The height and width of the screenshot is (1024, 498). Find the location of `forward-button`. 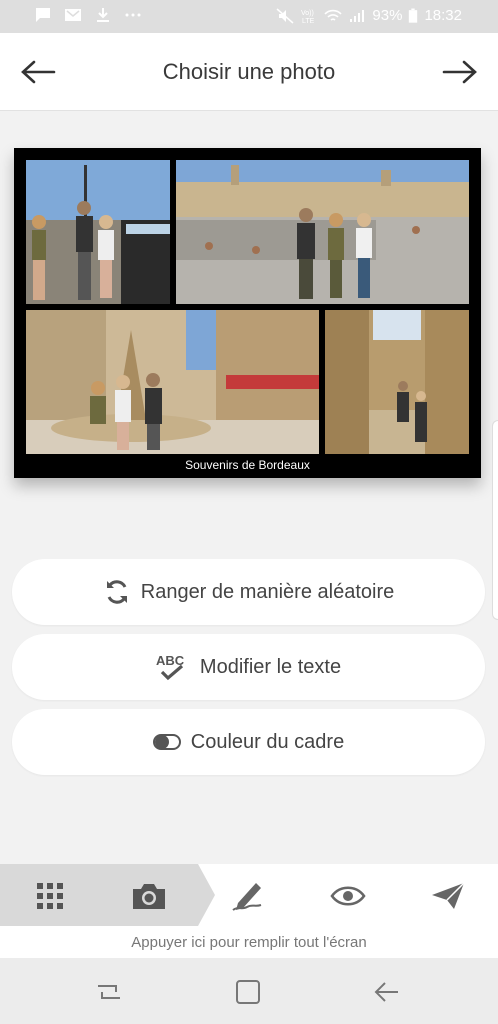

forward-button is located at coordinates (460, 72).